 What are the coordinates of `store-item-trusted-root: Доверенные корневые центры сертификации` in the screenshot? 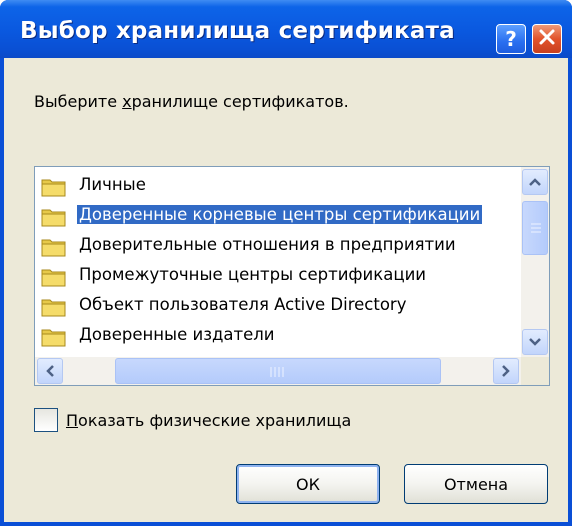 It's located at (278, 216).